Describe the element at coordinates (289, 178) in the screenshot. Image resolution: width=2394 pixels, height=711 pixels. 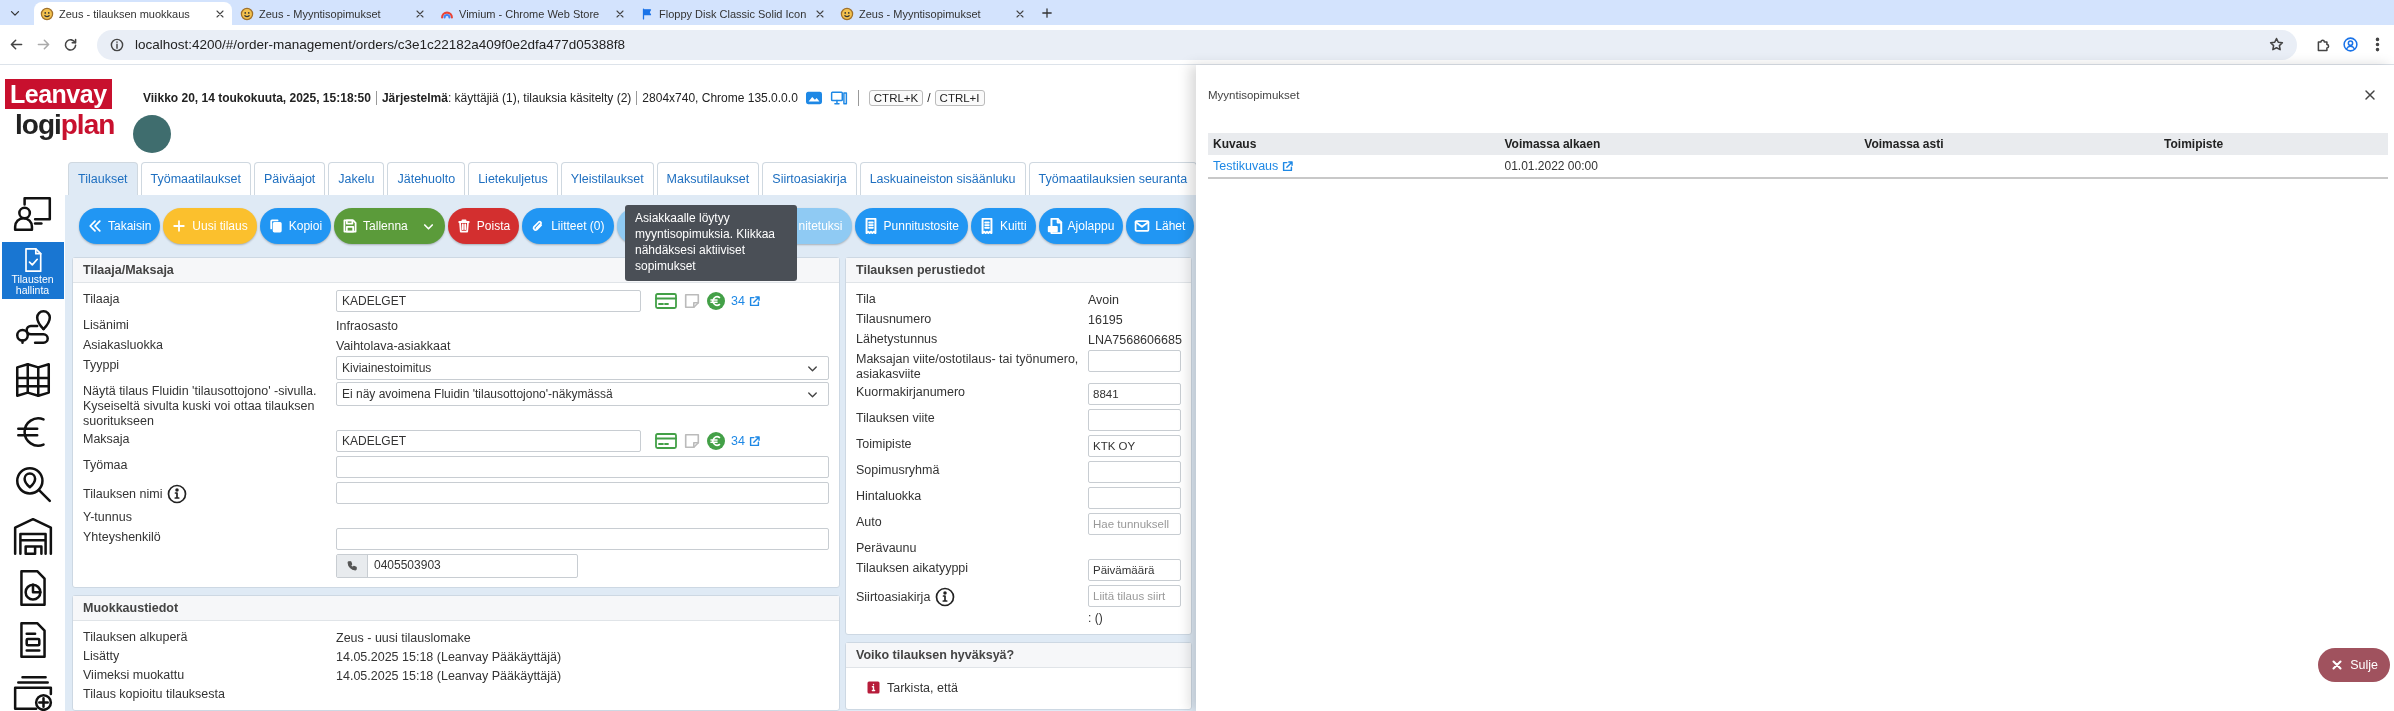
I see `tab: Päiväajot` at that location.